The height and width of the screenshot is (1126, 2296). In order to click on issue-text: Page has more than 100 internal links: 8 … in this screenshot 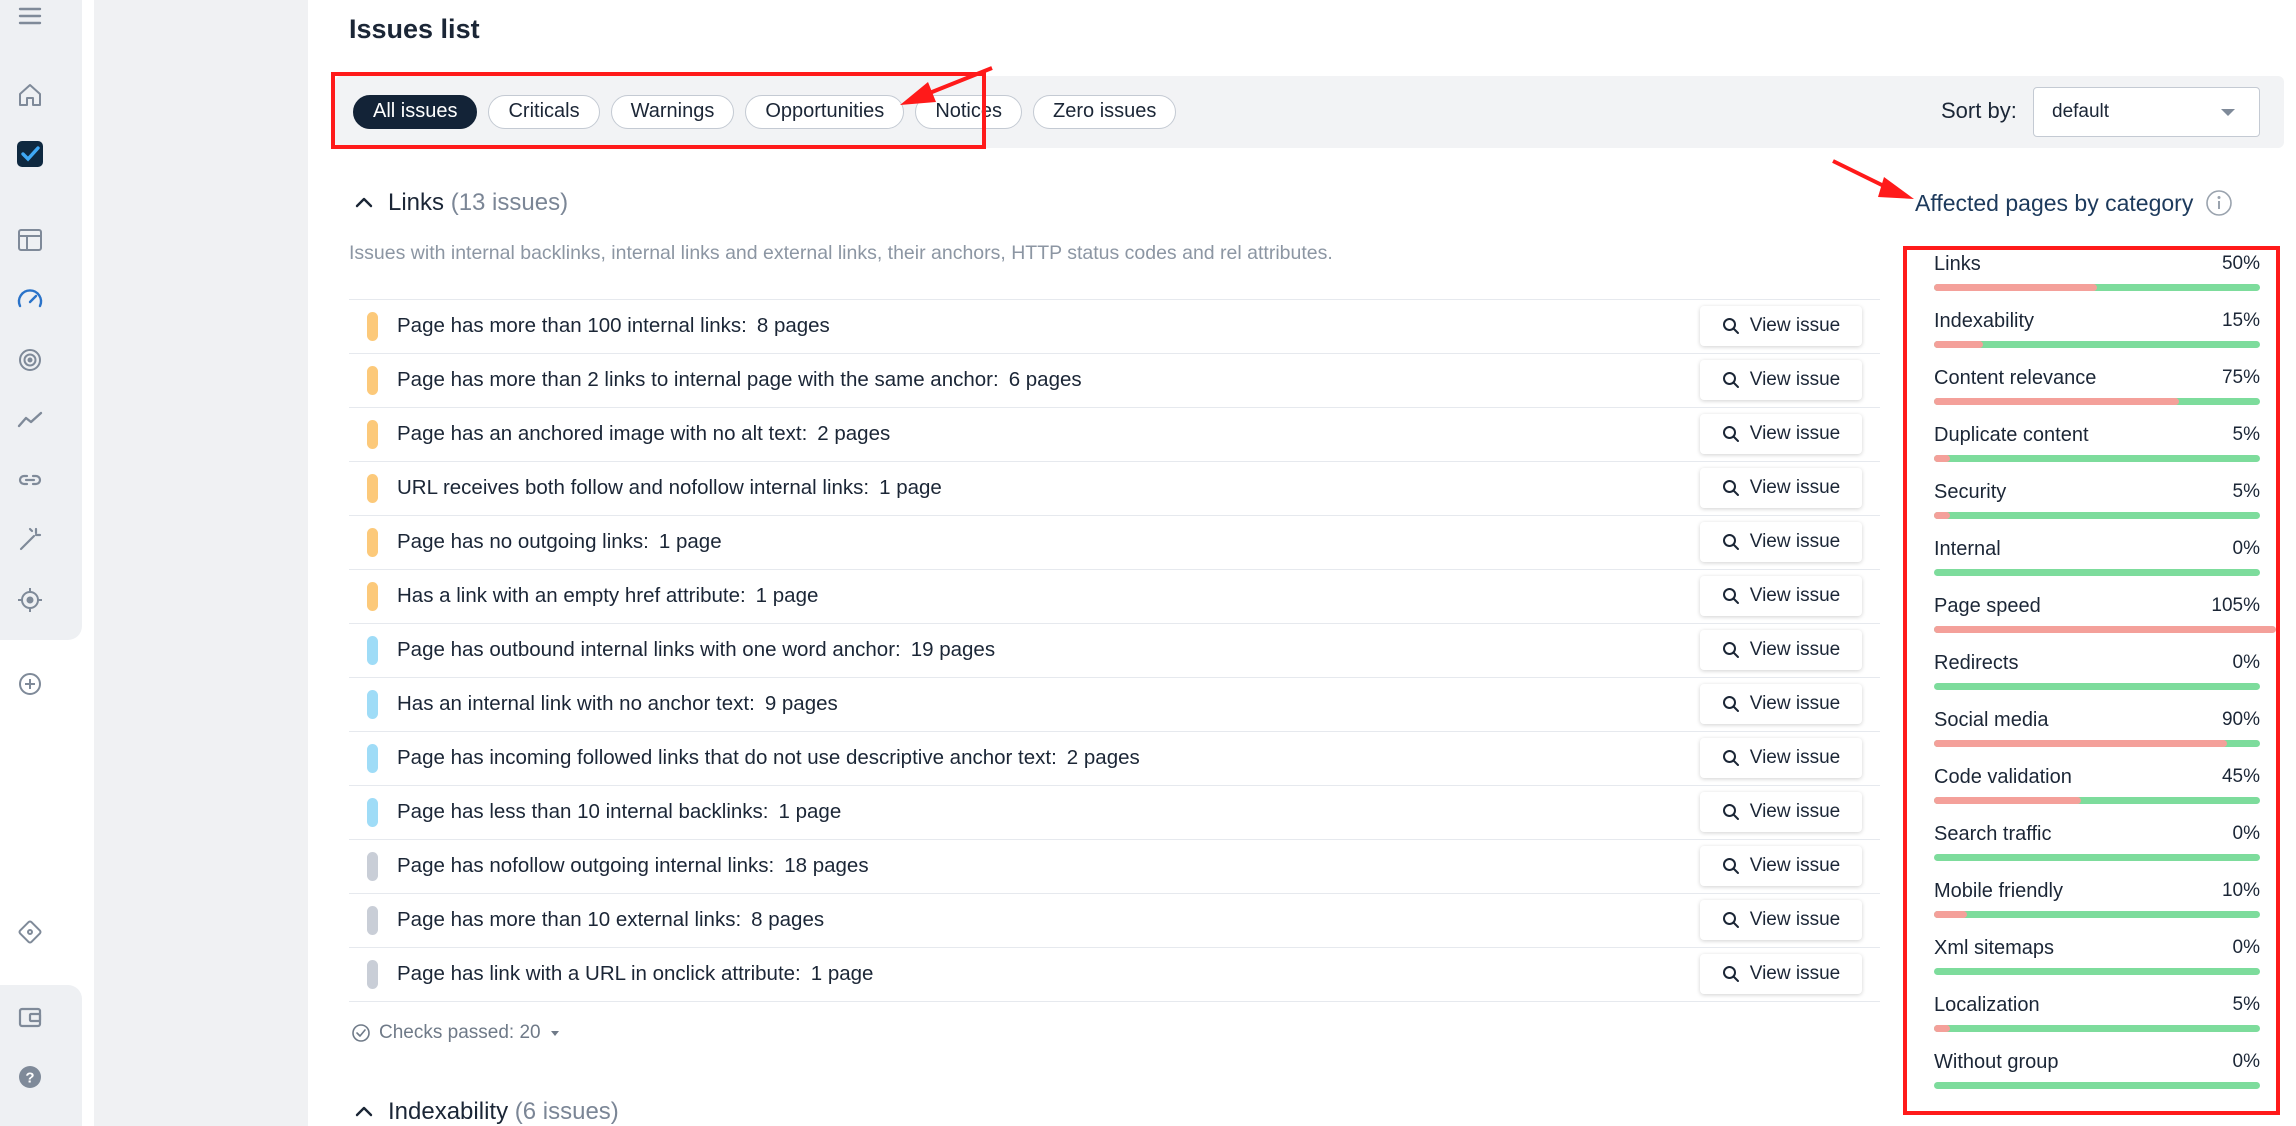, I will do `click(613, 326)`.